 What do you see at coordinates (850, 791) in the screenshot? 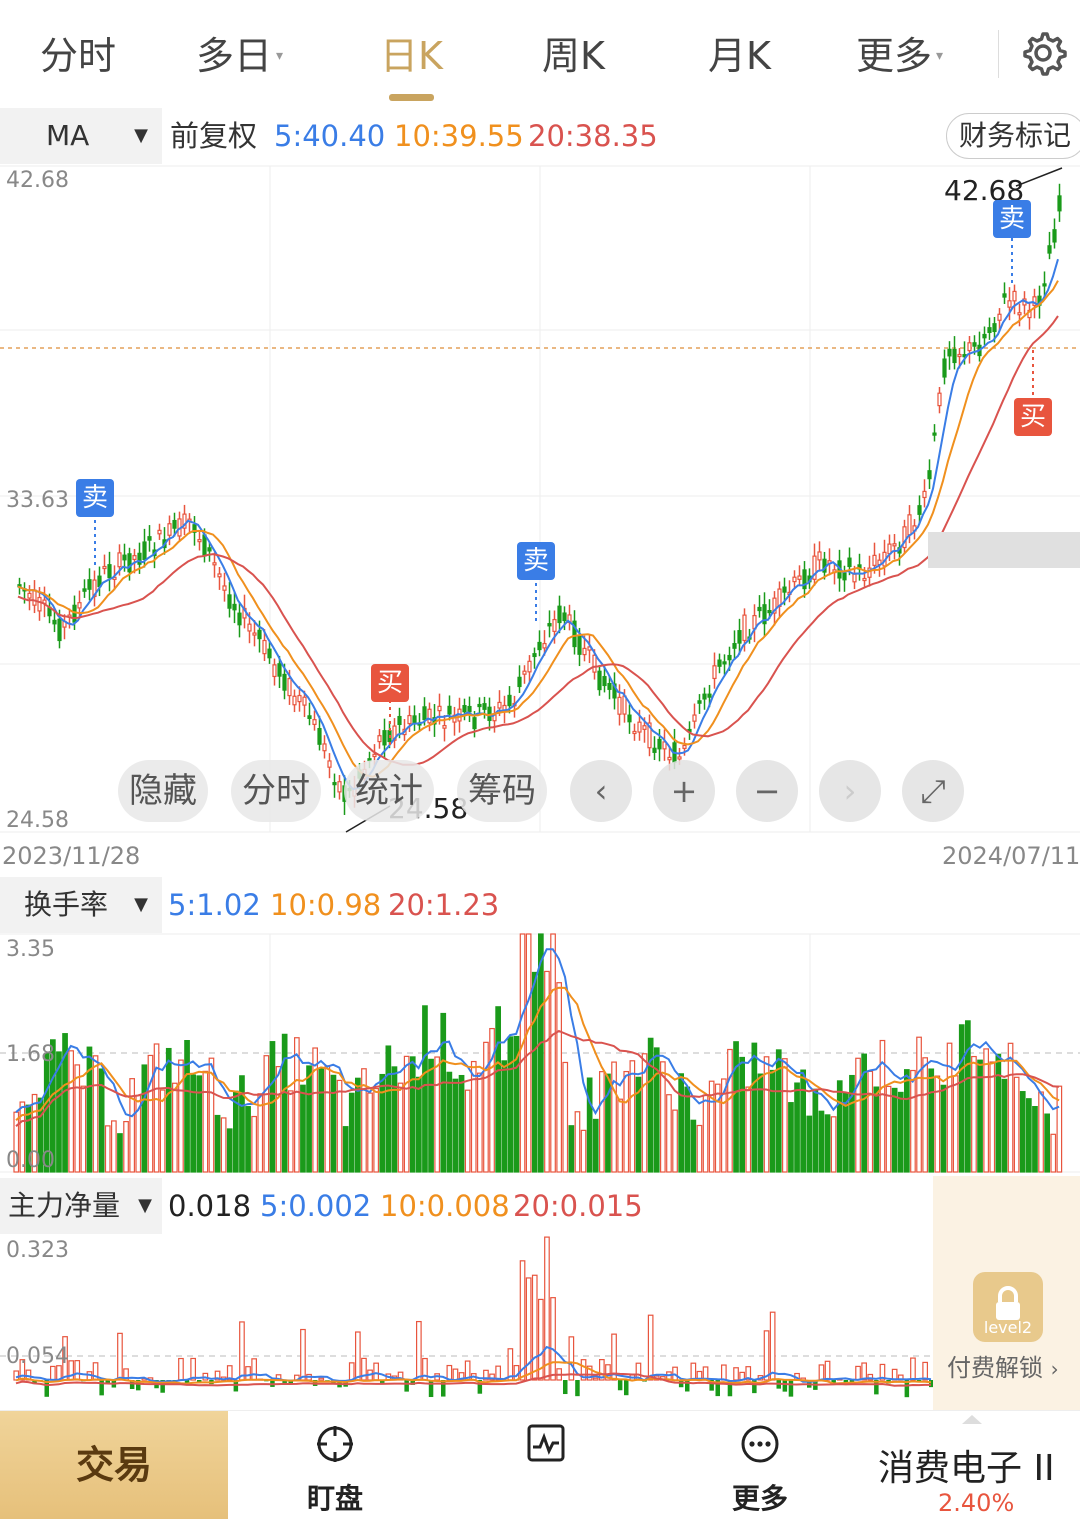
I see `chevron-right-icon: ›` at bounding box center [850, 791].